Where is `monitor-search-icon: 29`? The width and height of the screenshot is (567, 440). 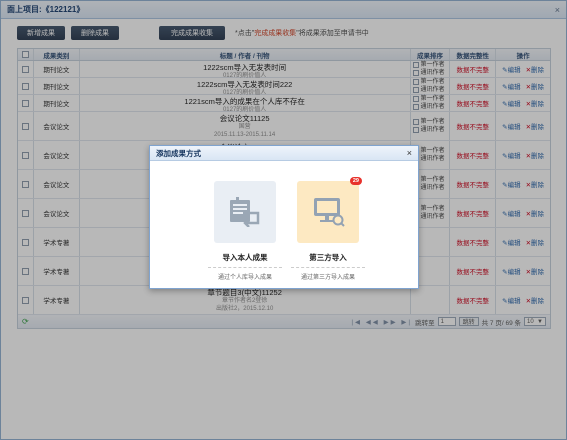 monitor-search-icon: 29 is located at coordinates (329, 210).